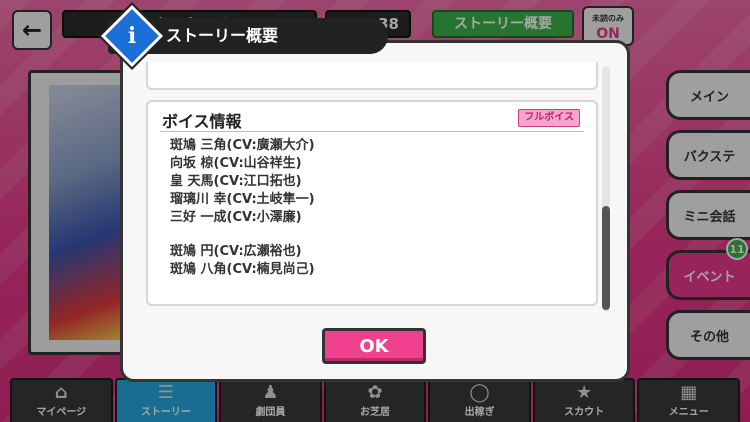 This screenshot has width=750, height=422. What do you see at coordinates (236, 251) in the screenshot?
I see `cast-item: 斑鳩 円(CV:広瀬裕也)` at bounding box center [236, 251].